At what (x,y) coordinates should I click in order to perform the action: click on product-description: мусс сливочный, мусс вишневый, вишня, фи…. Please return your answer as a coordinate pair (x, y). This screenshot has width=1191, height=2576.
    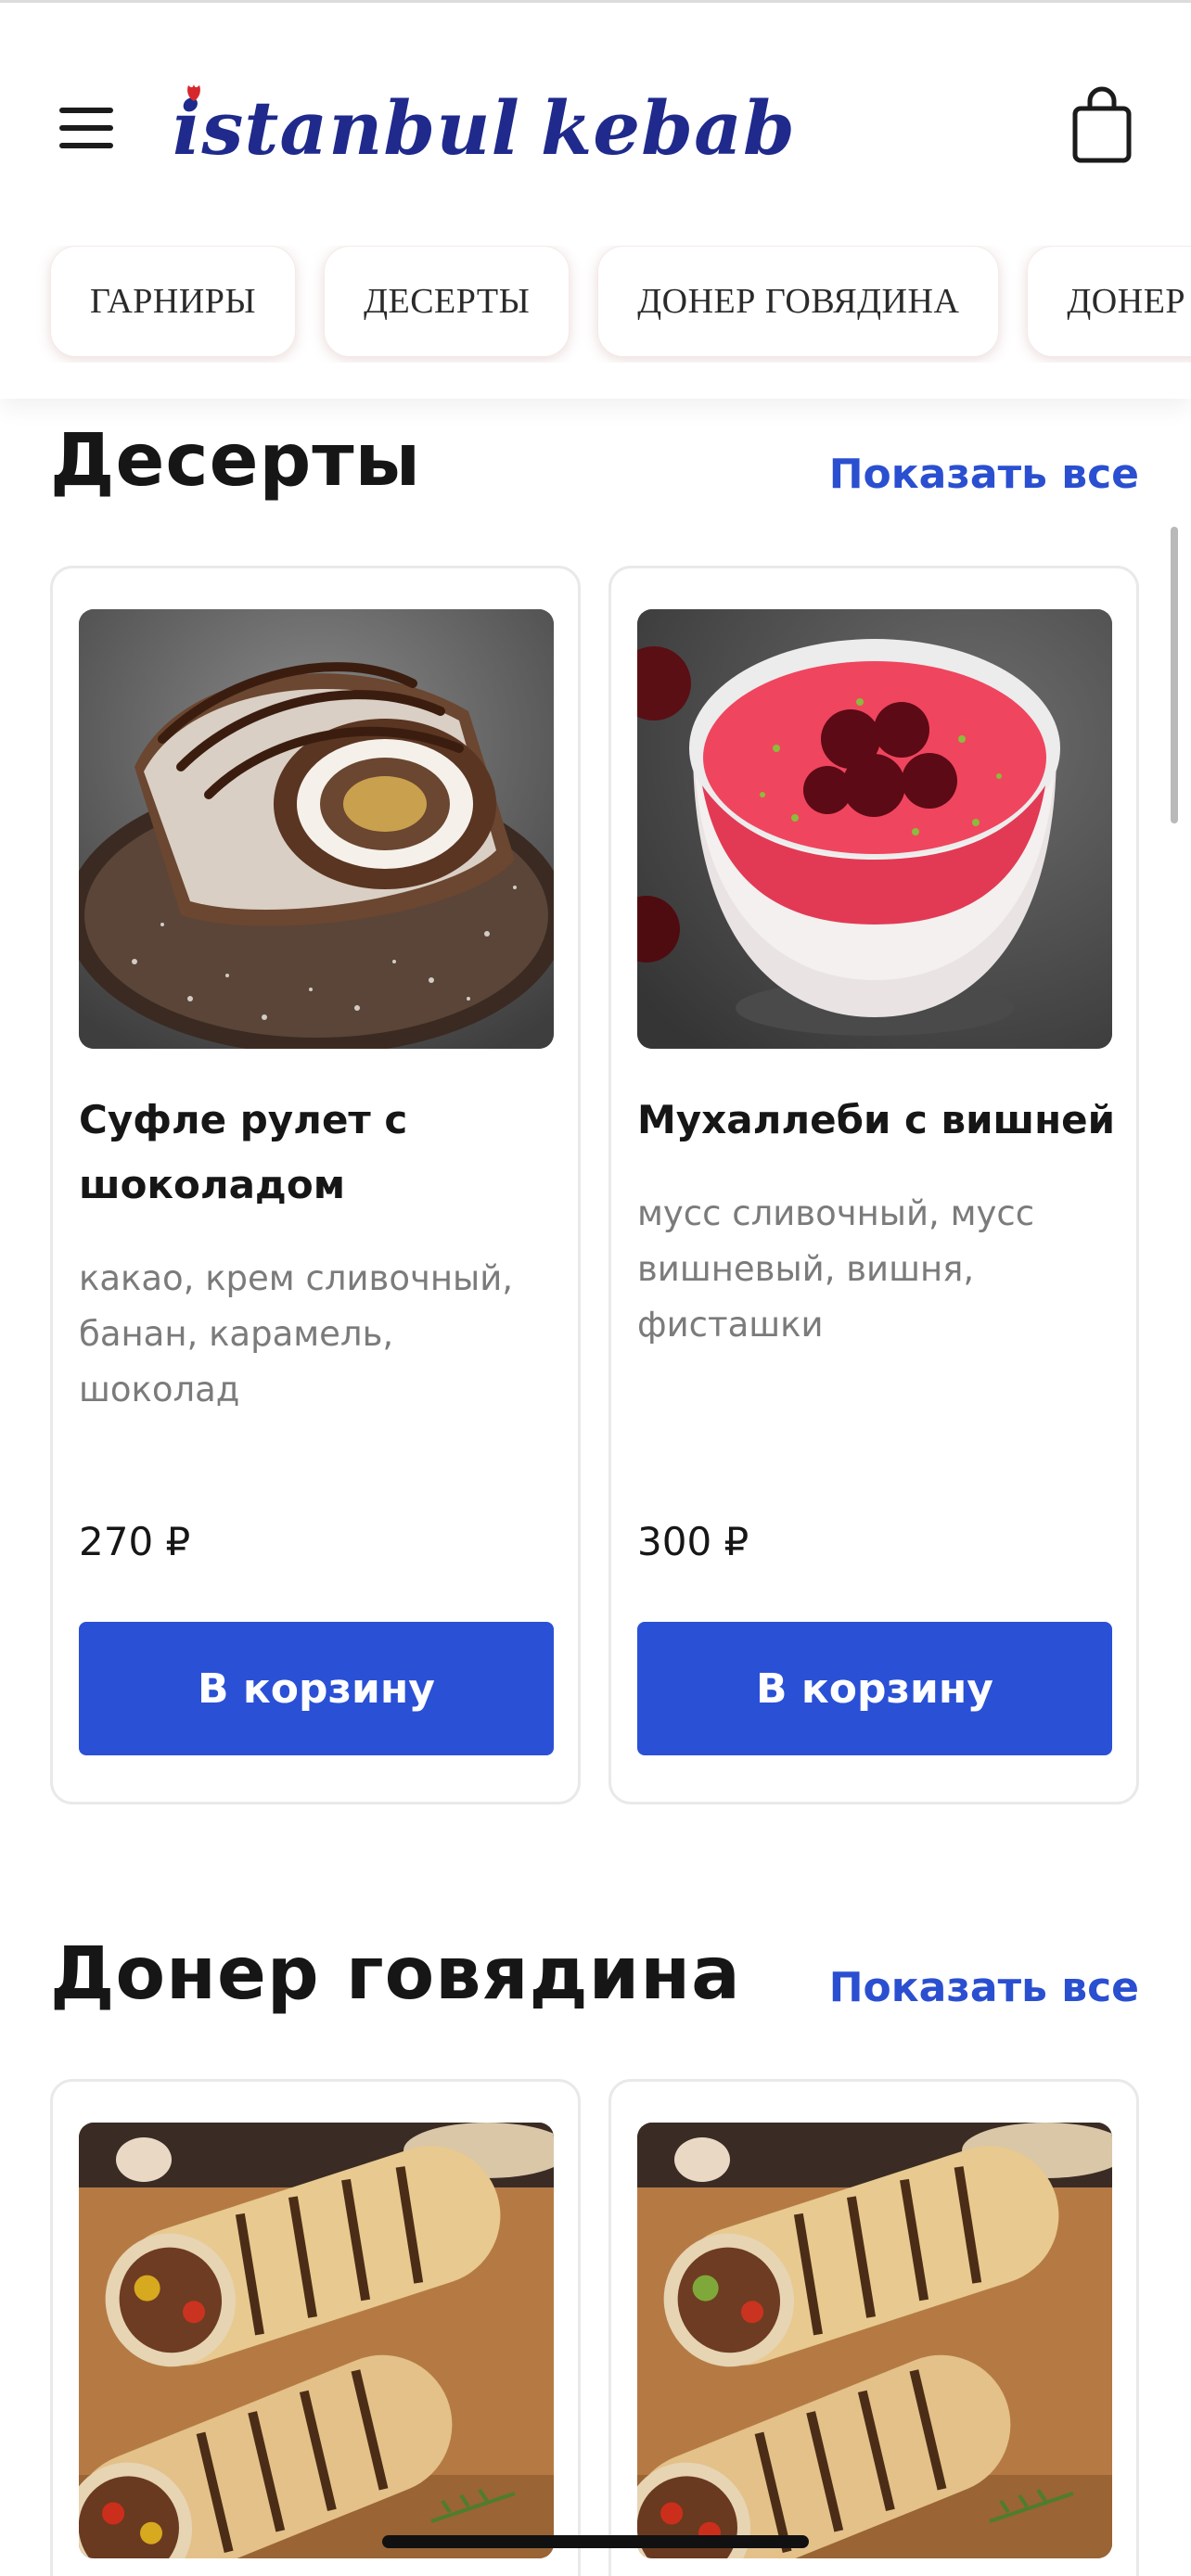
    Looking at the image, I should click on (836, 1269).